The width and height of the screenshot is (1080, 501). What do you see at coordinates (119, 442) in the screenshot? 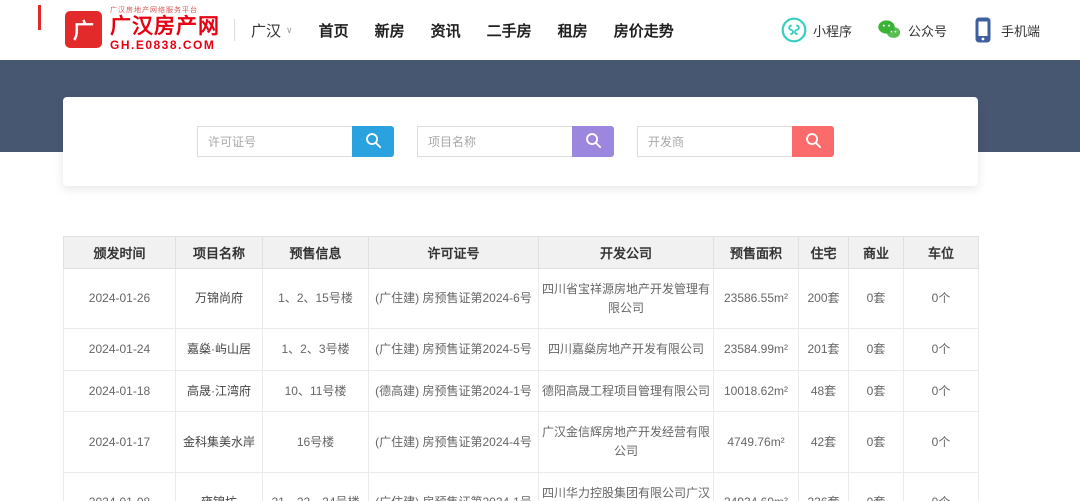
I see `table-cell: 2024-01-17` at bounding box center [119, 442].